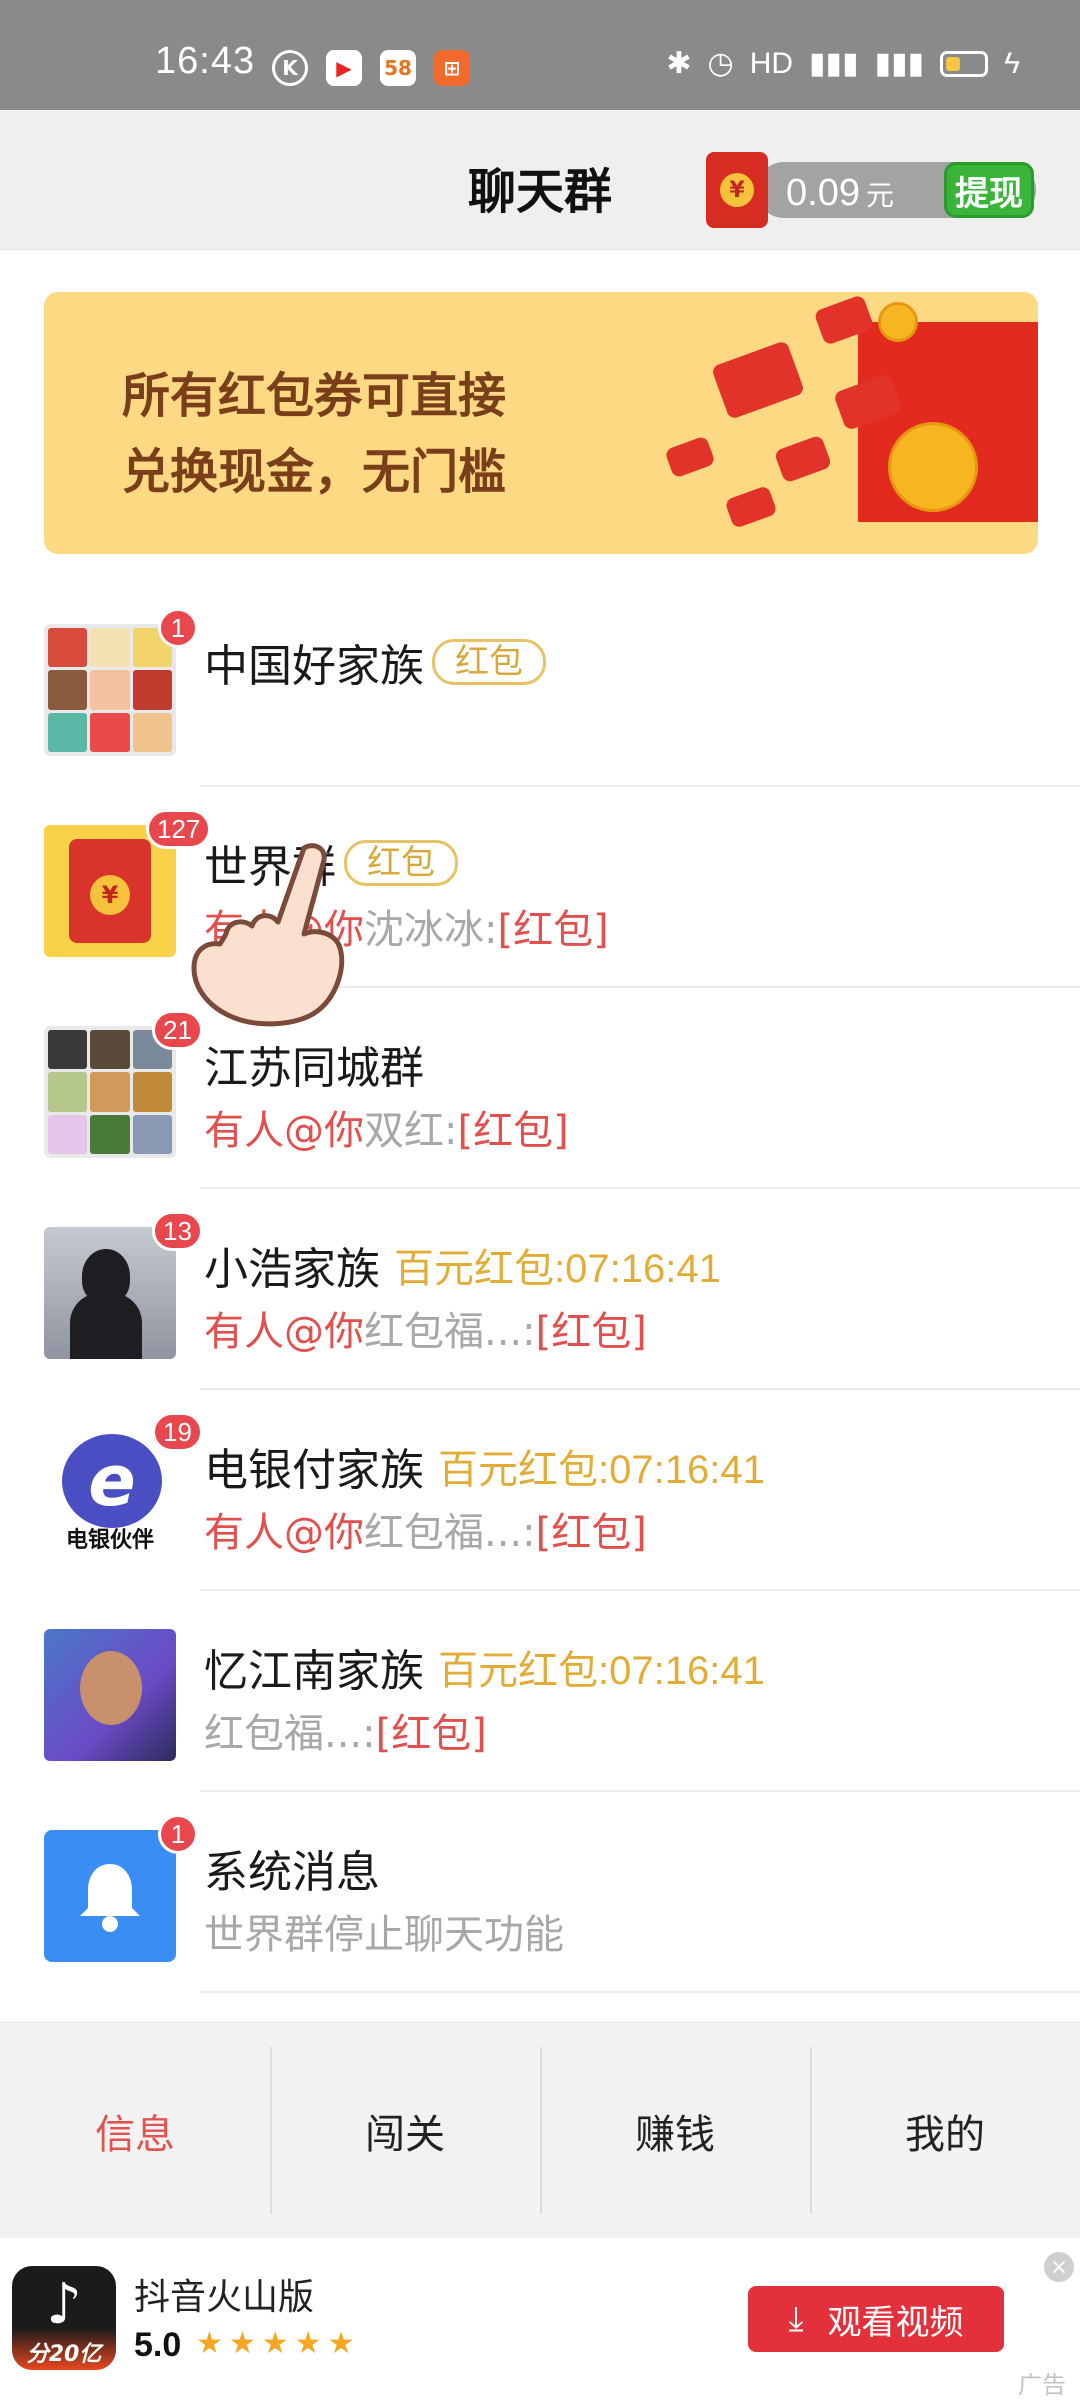  I want to click on chat-name: 系统消息, so click(292, 1872).